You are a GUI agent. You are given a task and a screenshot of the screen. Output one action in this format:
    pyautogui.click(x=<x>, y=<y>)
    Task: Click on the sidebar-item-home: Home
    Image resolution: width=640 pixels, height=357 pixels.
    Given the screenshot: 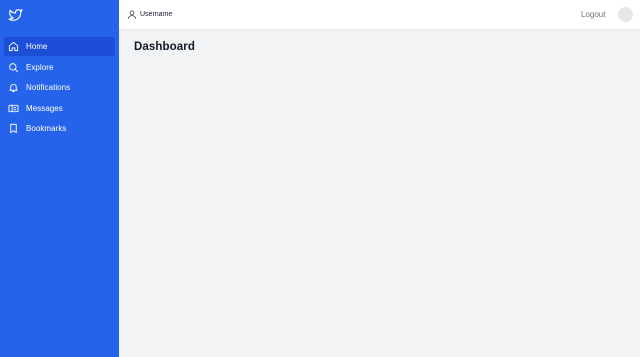 What is the action you would take?
    pyautogui.click(x=59, y=46)
    